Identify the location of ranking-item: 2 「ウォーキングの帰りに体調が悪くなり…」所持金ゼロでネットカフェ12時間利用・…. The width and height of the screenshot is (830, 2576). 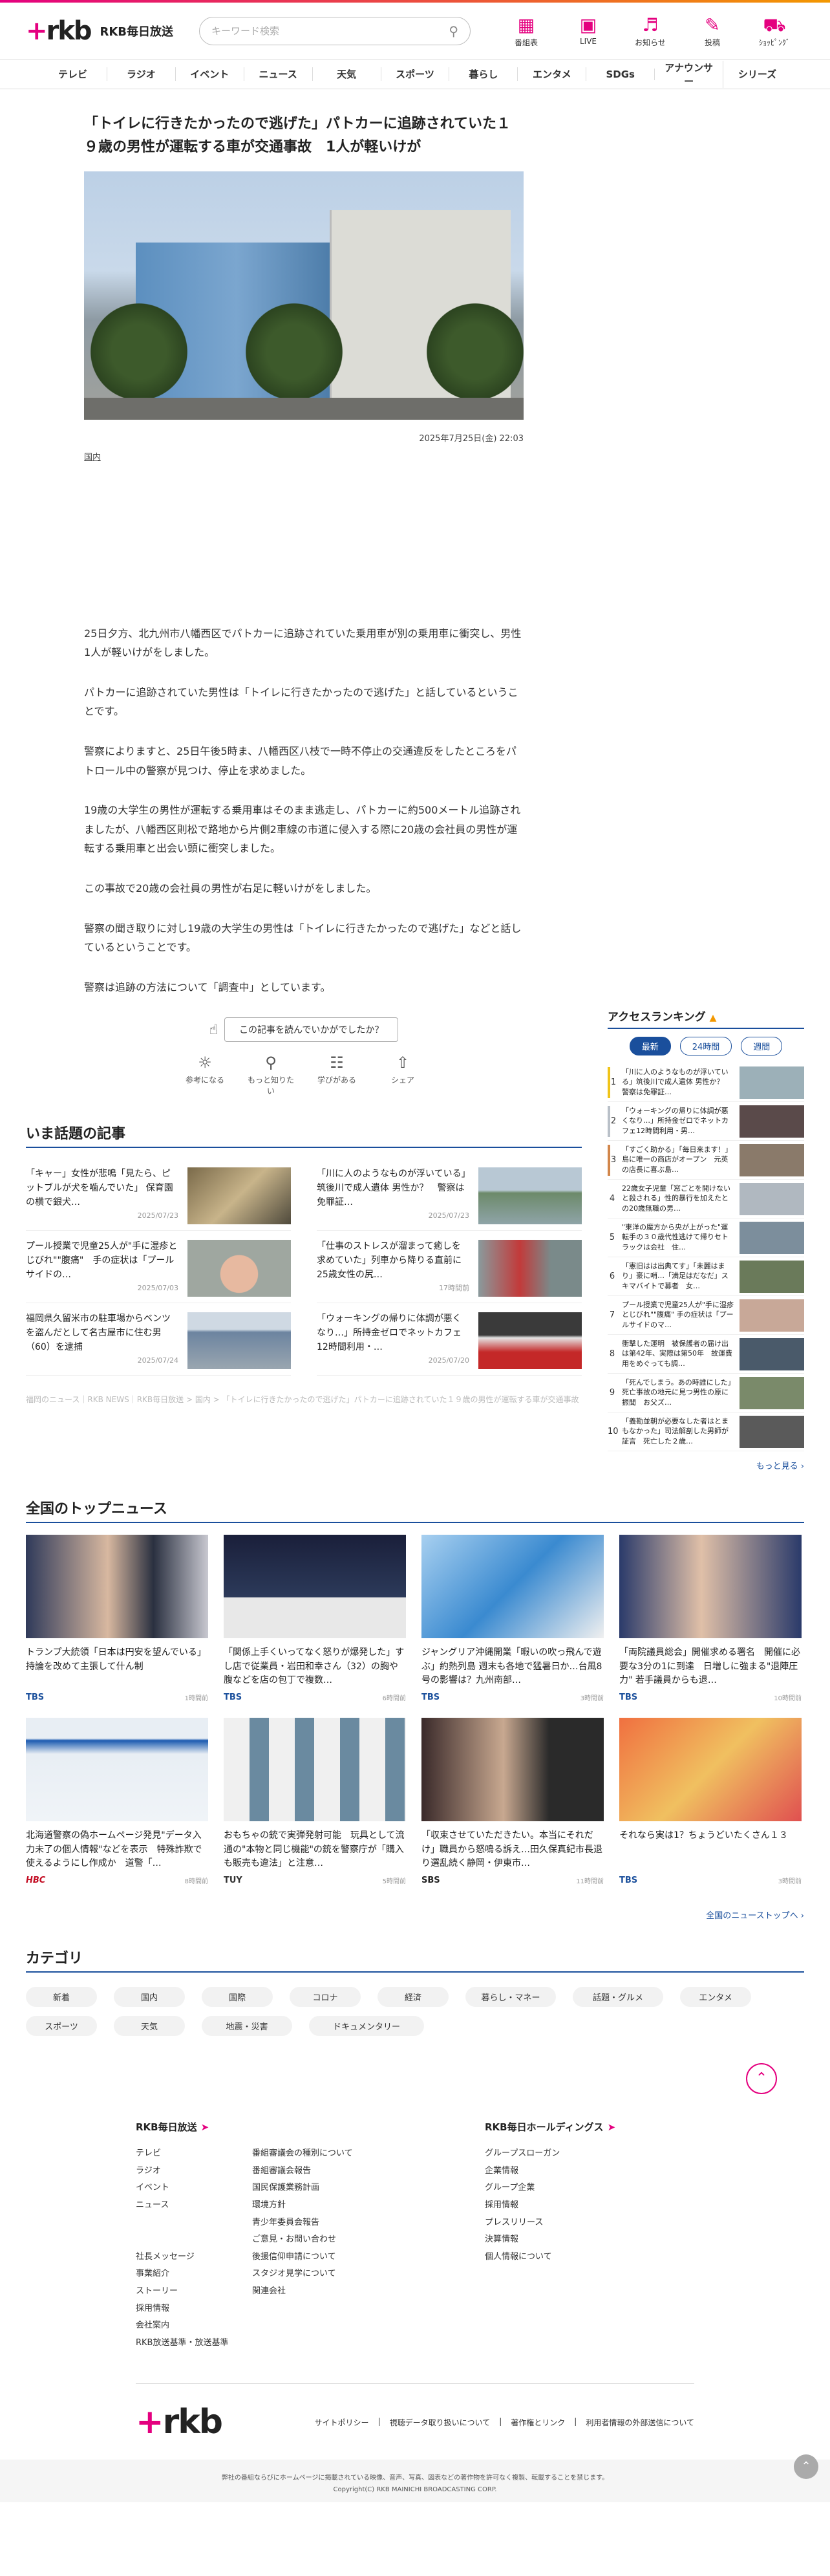
(706, 1121).